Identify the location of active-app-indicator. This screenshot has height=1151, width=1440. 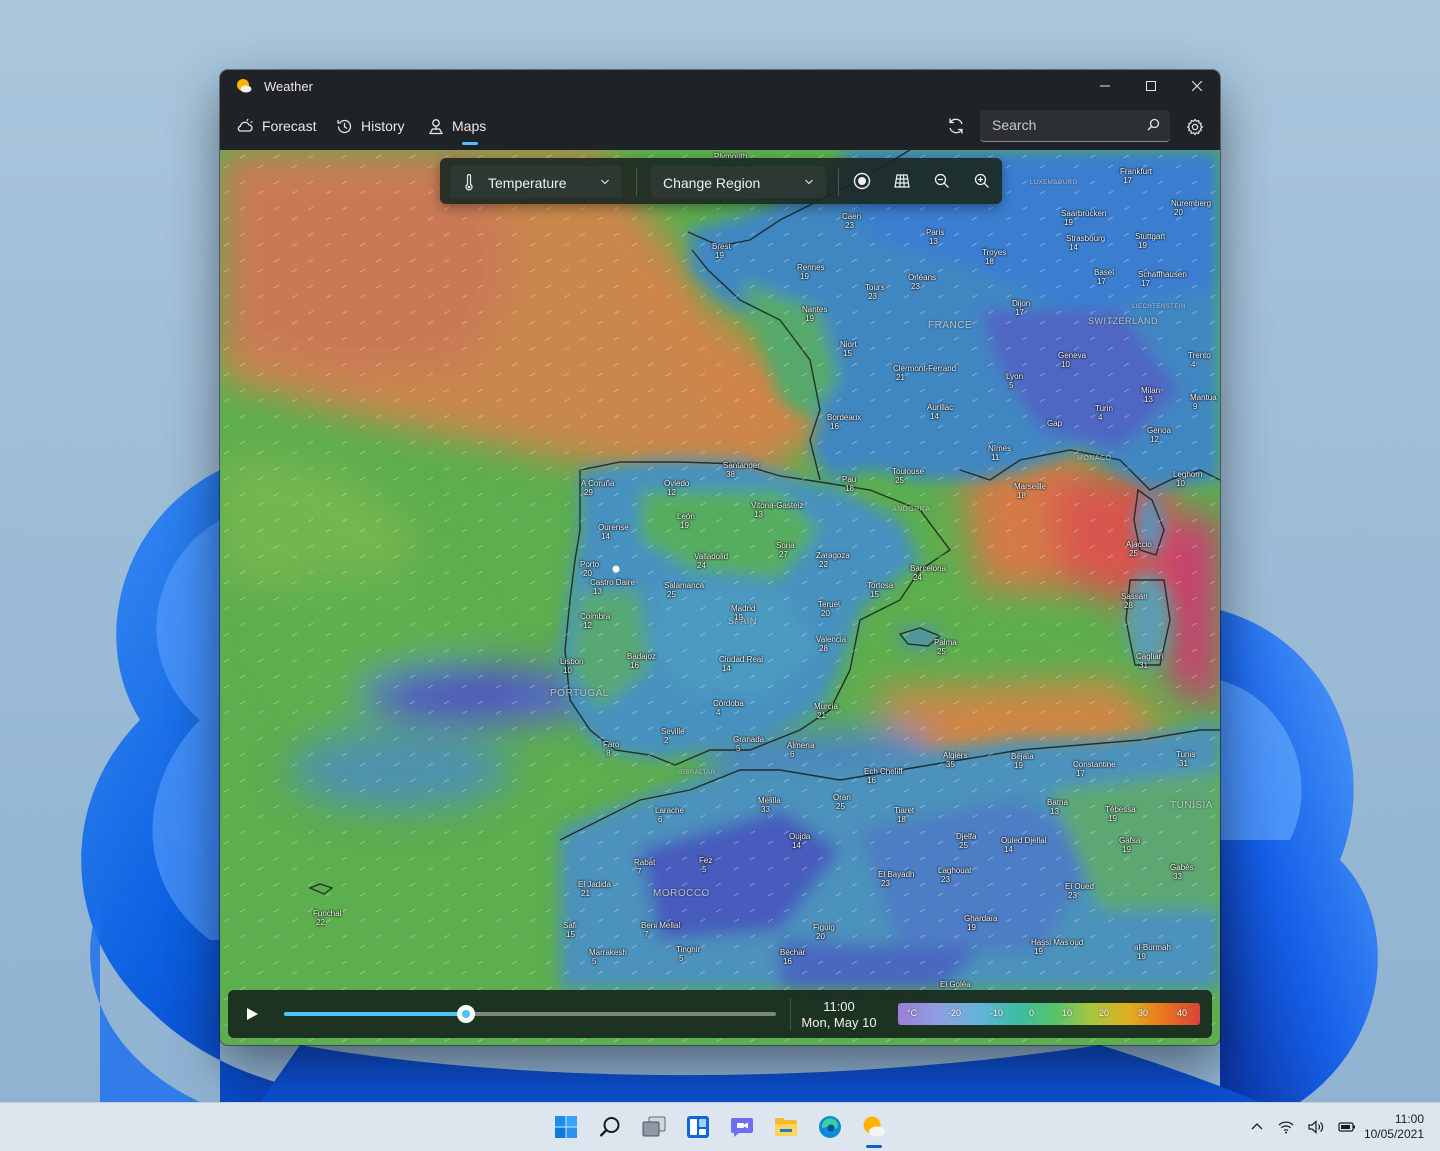
(874, 1146).